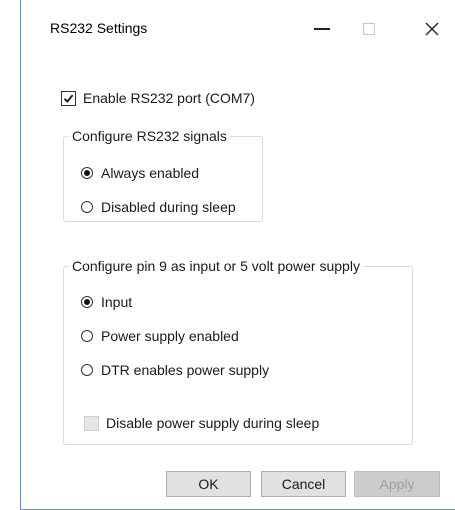  I want to click on radio-label: Input, so click(117, 302).